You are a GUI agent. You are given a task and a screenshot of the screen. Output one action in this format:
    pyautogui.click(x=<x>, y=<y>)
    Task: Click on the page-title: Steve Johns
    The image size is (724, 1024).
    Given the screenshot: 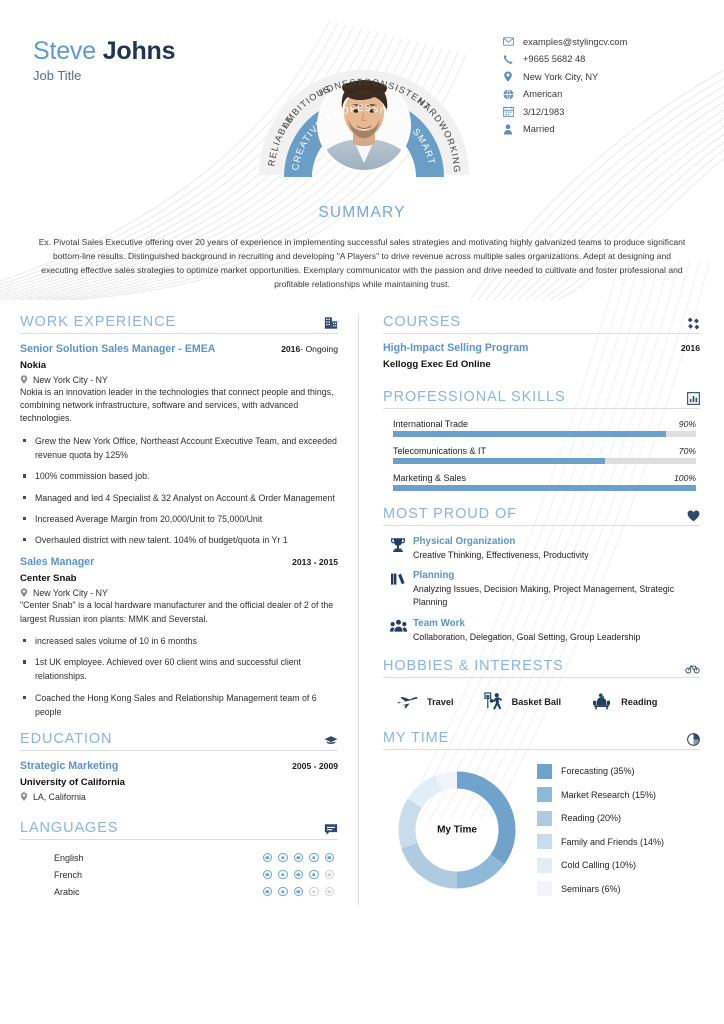 What is the action you would take?
    pyautogui.click(x=104, y=51)
    